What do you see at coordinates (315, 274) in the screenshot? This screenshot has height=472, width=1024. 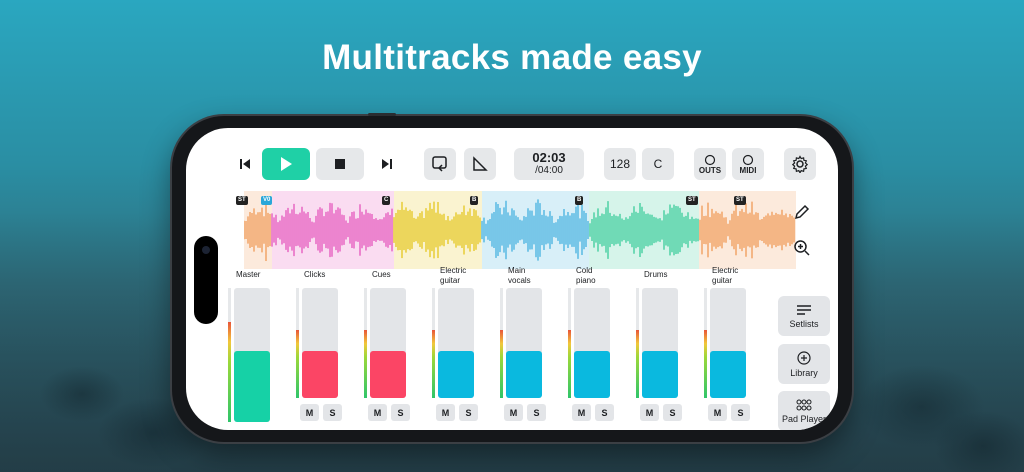 I see `channel-name: Clicks` at bounding box center [315, 274].